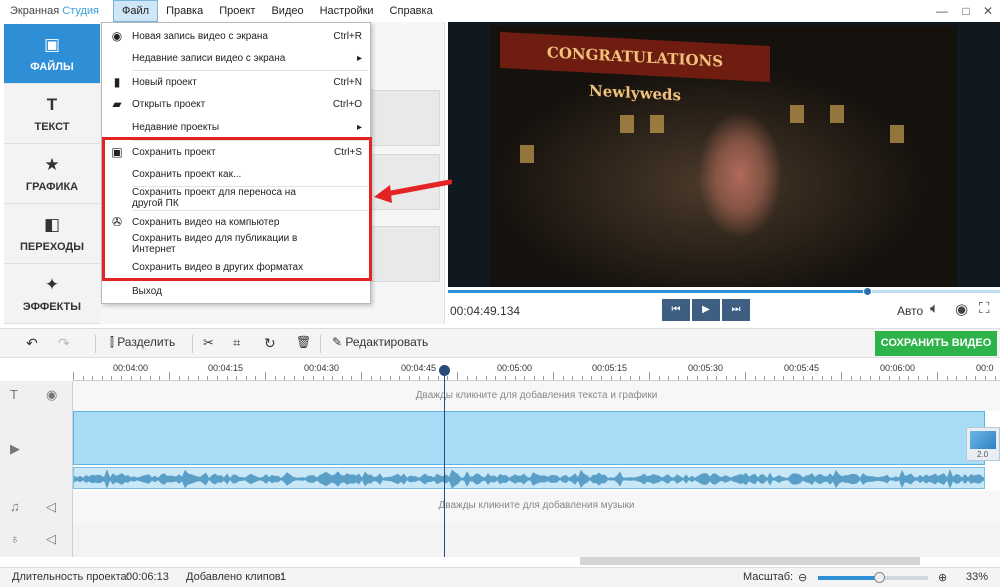 The width and height of the screenshot is (1000, 587). What do you see at coordinates (444, 370) in the screenshot?
I see `playhead-handle` at bounding box center [444, 370].